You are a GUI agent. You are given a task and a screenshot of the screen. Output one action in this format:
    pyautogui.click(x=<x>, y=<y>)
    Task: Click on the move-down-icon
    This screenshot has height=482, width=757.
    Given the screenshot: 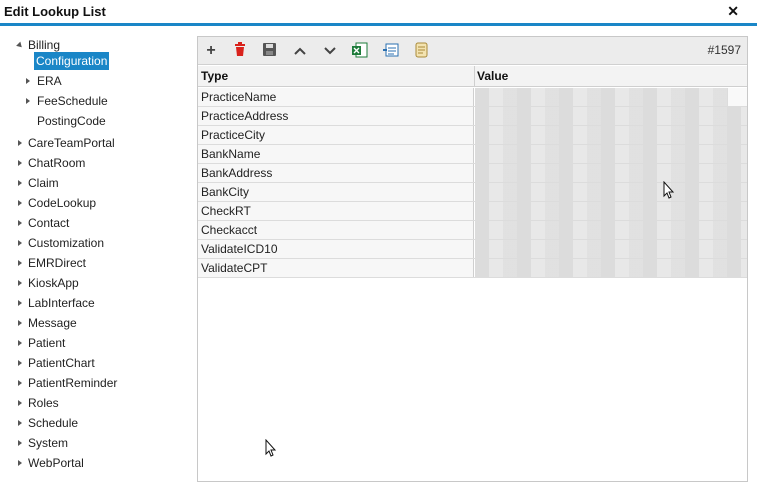 What is the action you would take?
    pyautogui.click(x=330, y=51)
    